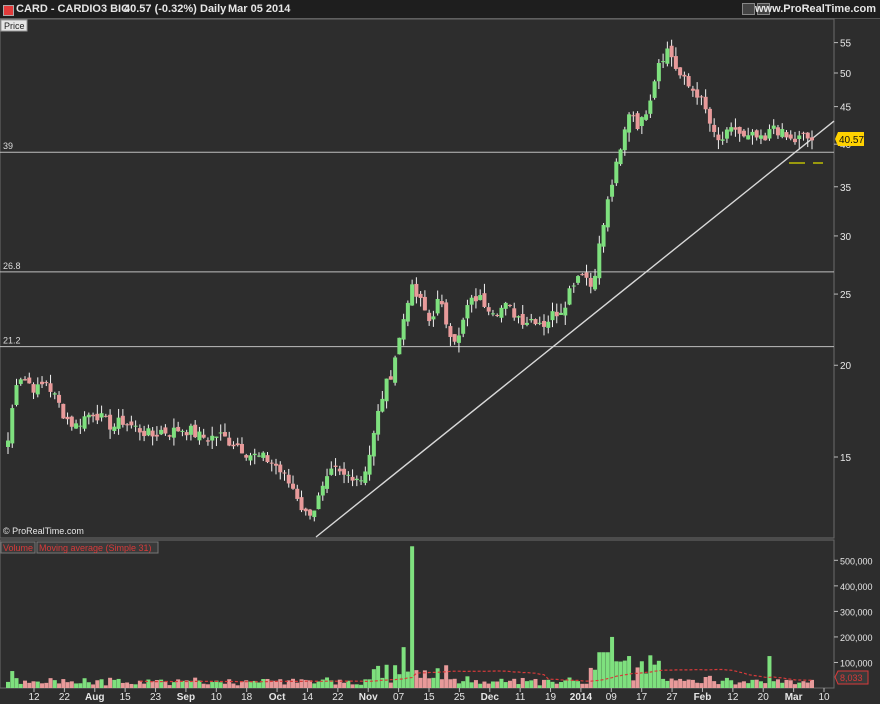 The height and width of the screenshot is (704, 880). I want to click on price-tick-label: 15, so click(846, 458).